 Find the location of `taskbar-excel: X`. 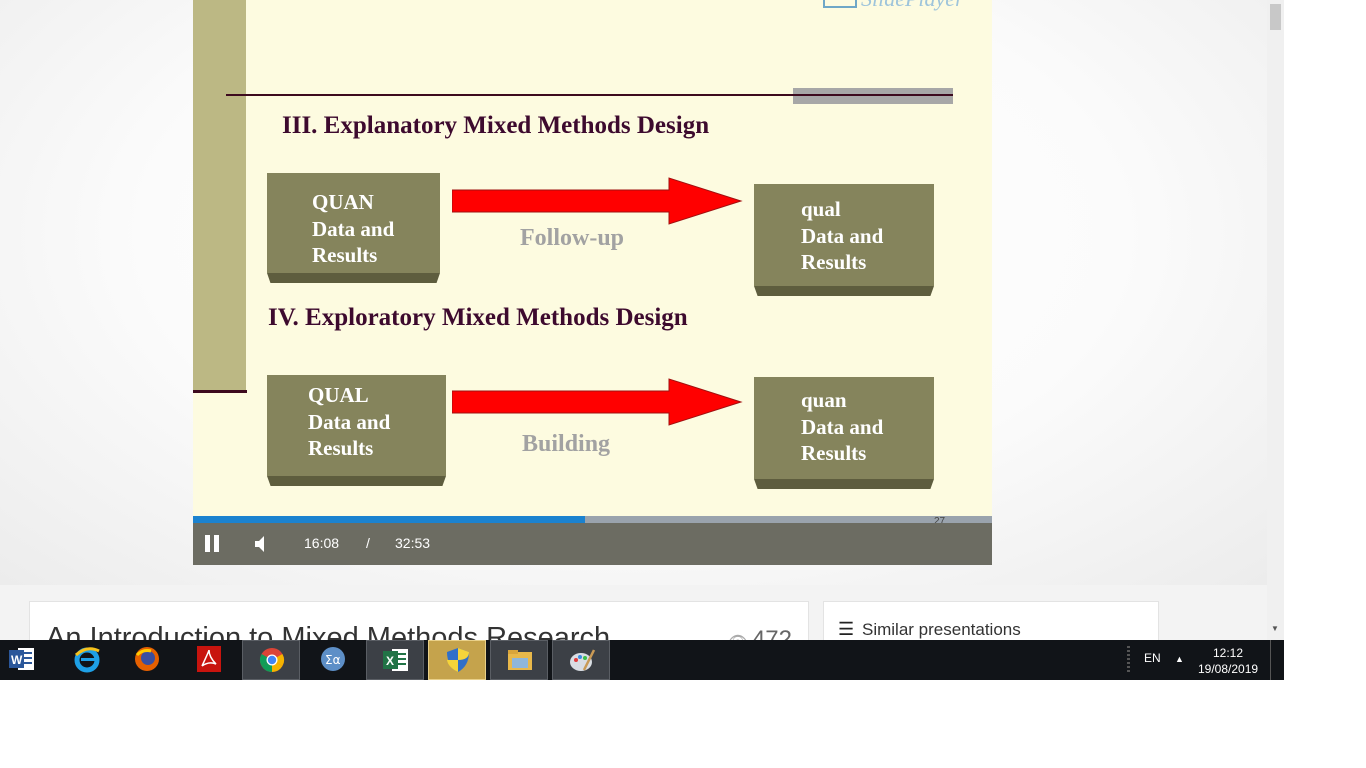

taskbar-excel: X is located at coordinates (395, 660).